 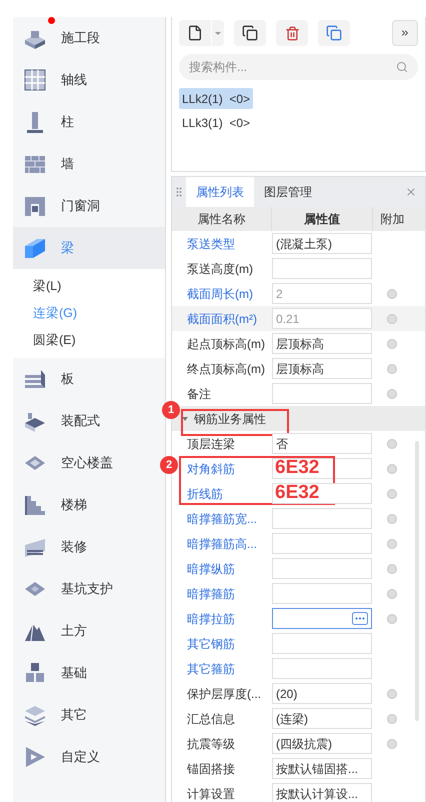 I want to click on property-name: 备注, so click(x=199, y=394).